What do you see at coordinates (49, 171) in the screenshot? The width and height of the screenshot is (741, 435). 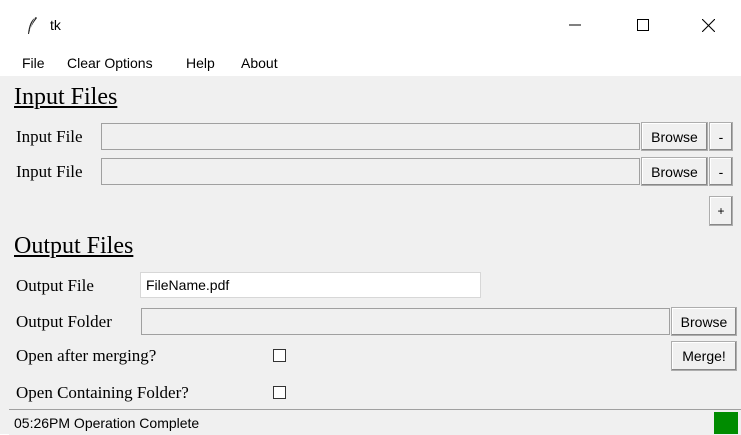 I see `input-file-label-2: Input File` at bounding box center [49, 171].